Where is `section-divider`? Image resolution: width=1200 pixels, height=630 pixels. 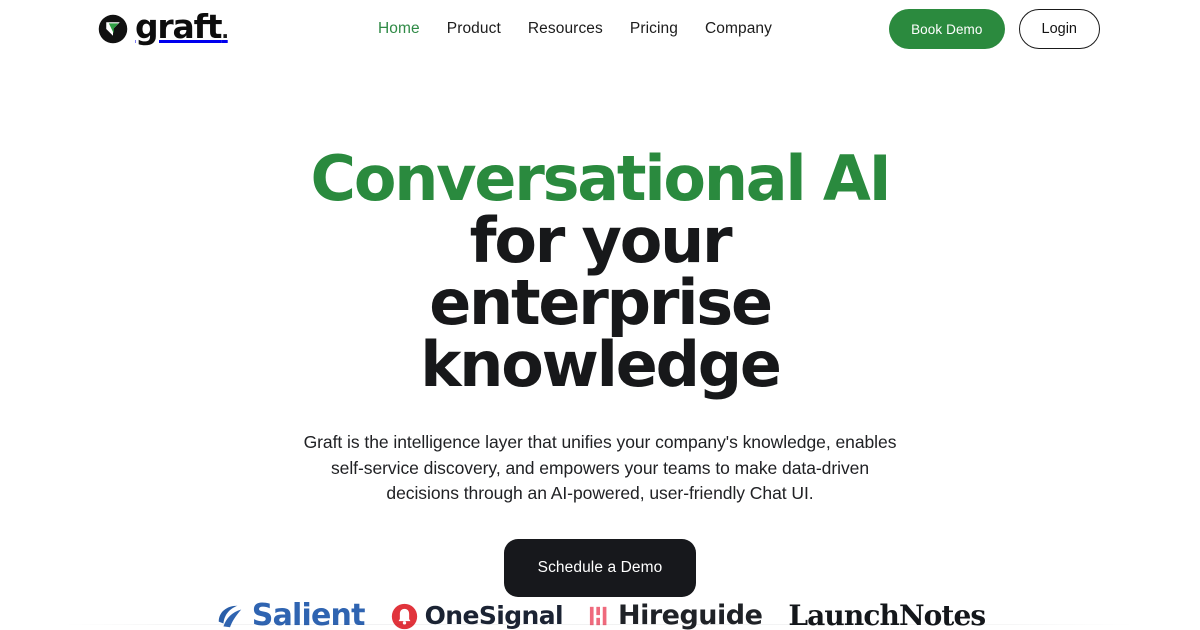 section-divider is located at coordinates (600, 624).